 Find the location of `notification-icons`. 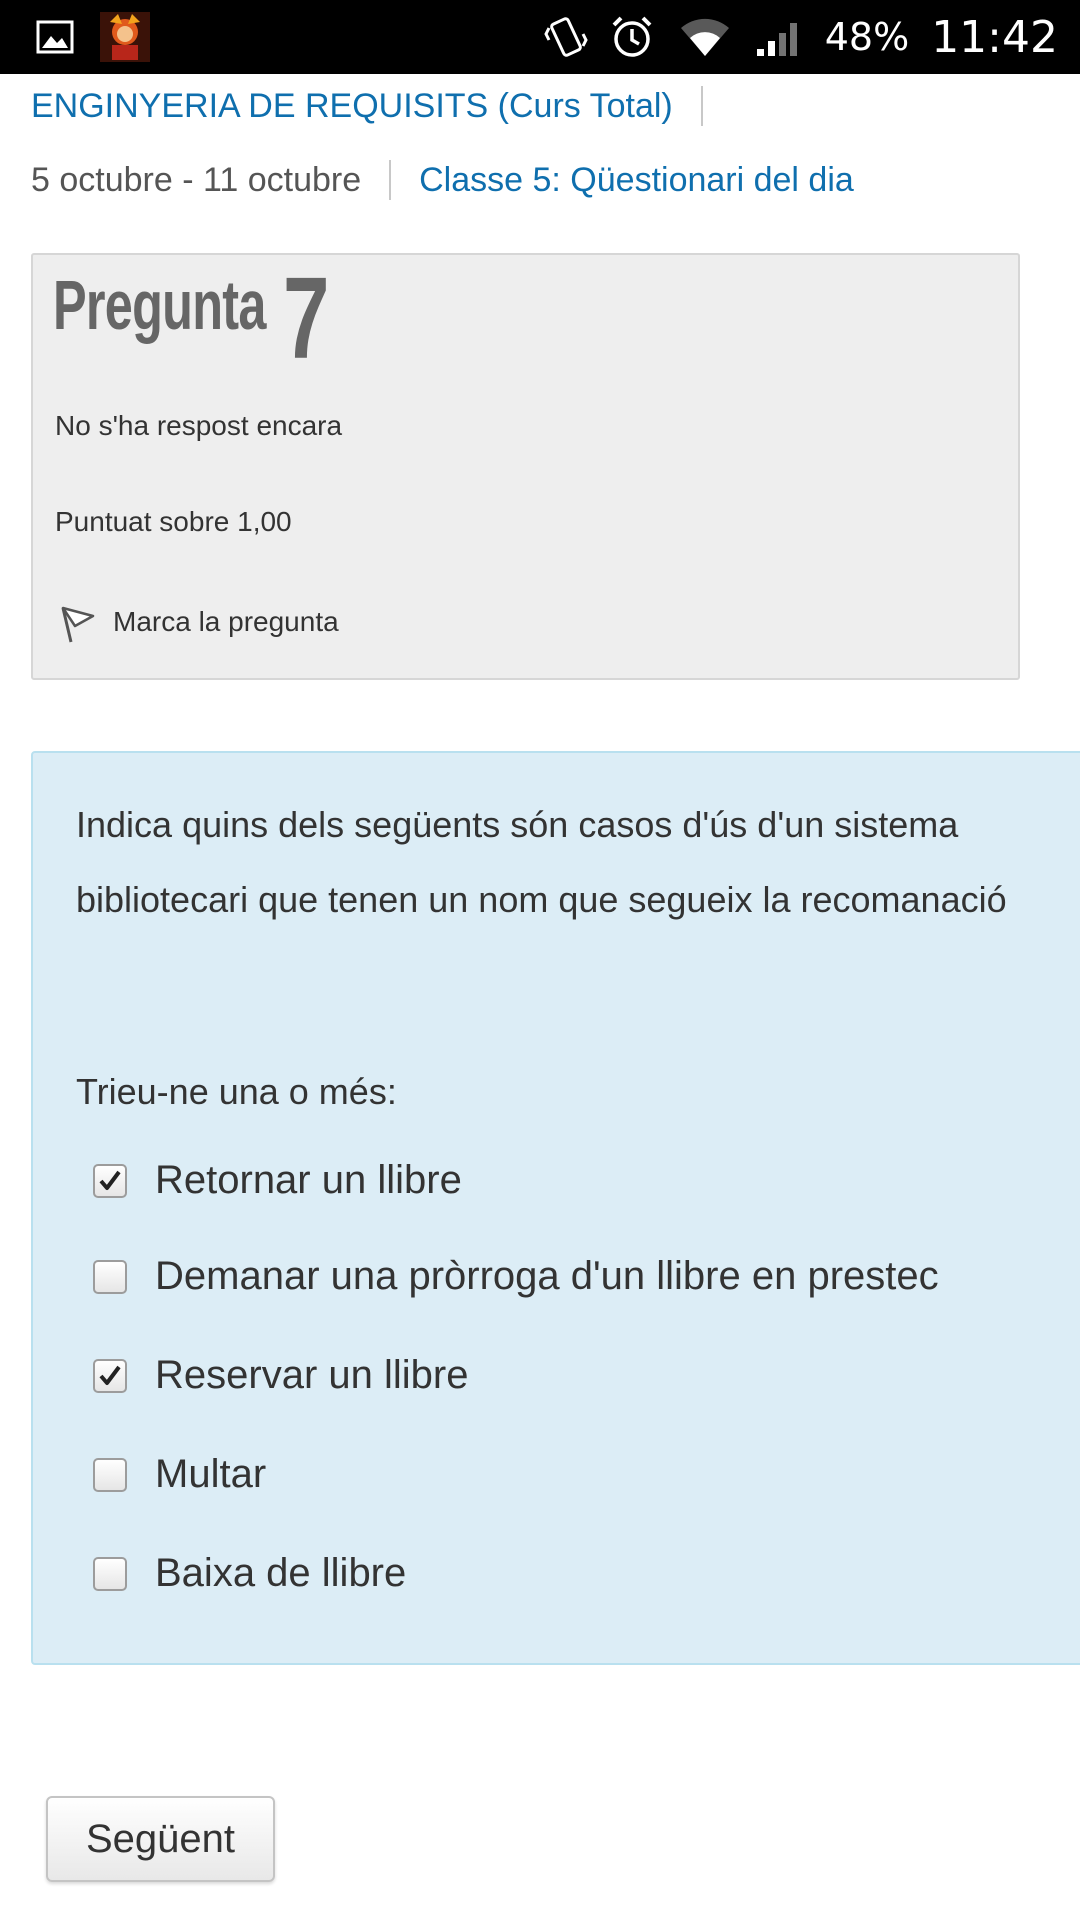

notification-icons is located at coordinates (93, 37).